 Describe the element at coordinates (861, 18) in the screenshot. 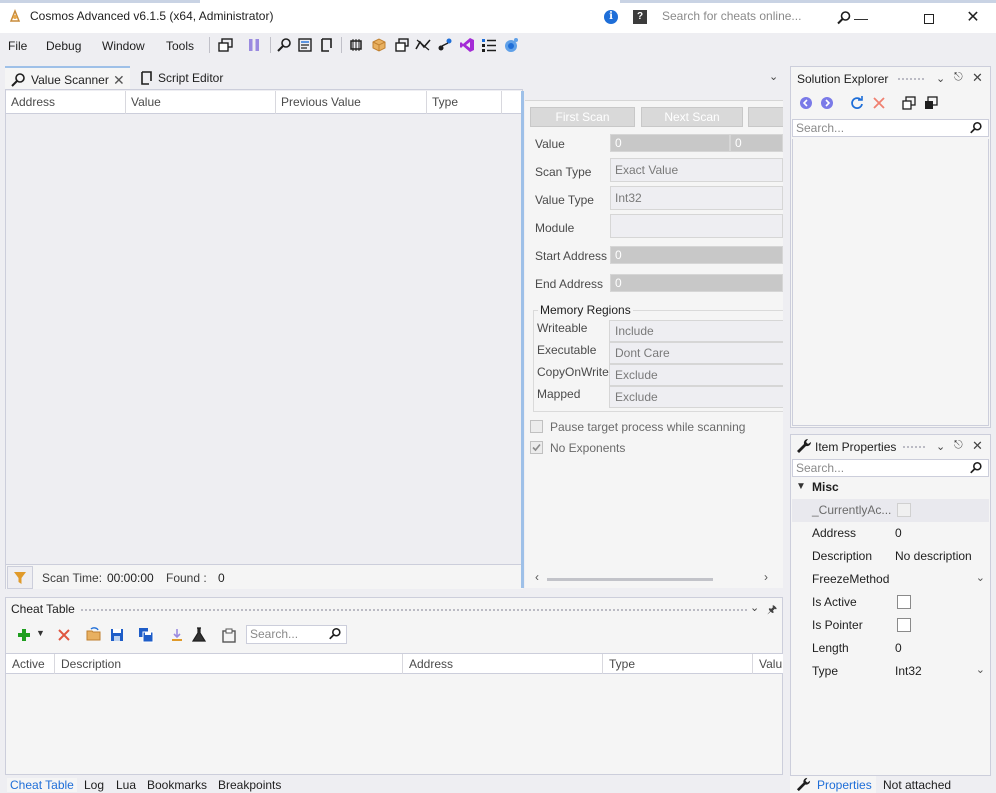

I see `minimize-button: —` at that location.